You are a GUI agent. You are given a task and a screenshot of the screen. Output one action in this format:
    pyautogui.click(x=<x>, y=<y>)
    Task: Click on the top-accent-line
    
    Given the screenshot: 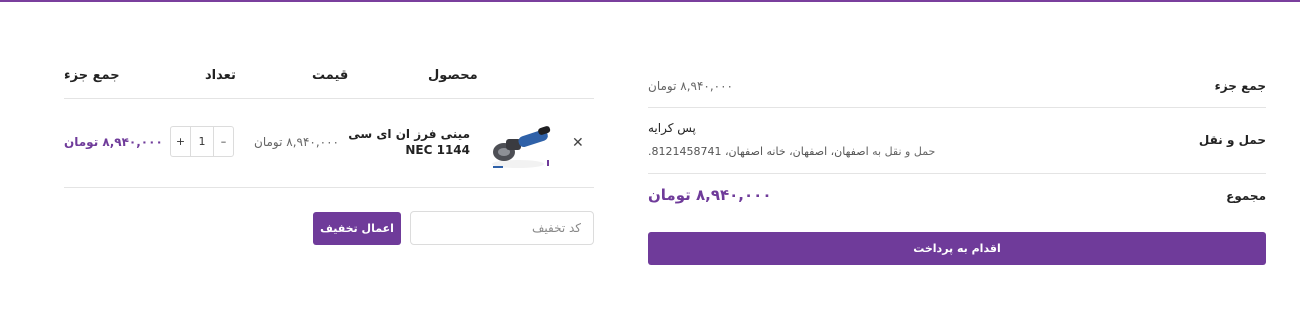 What is the action you would take?
    pyautogui.click(x=650, y=1)
    